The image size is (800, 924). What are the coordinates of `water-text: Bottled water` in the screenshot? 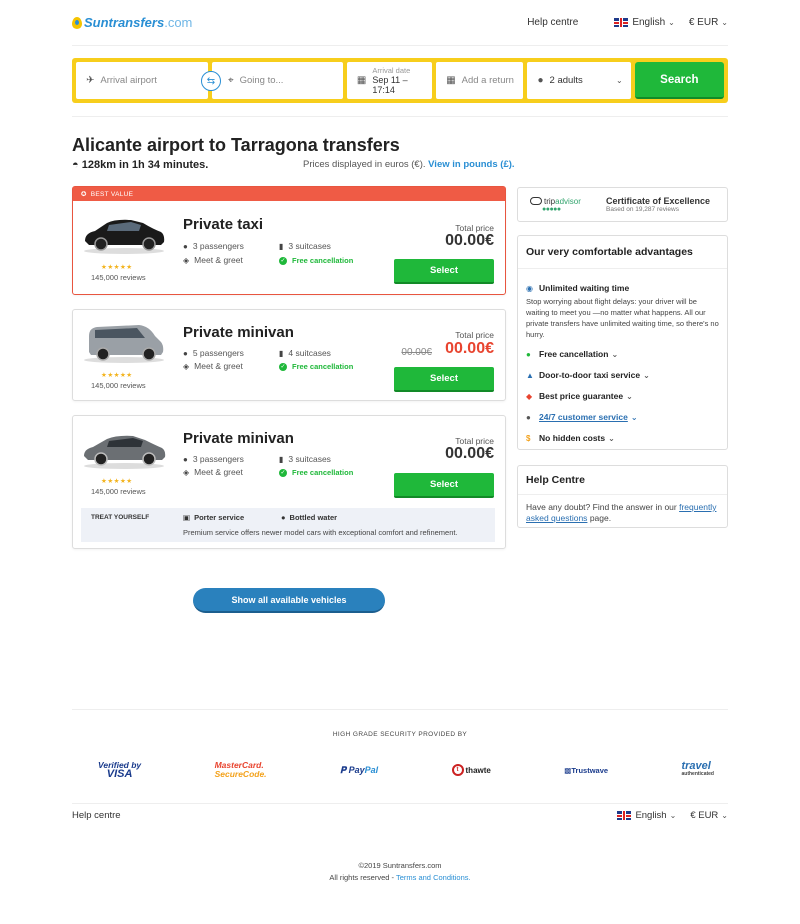 It's located at (313, 517).